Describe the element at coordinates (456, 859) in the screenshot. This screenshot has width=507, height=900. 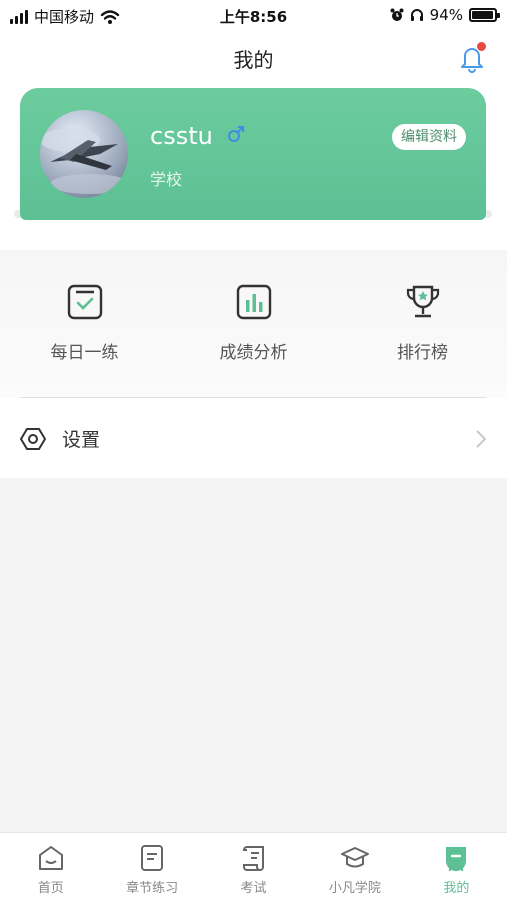
I see `profile-icon` at that location.